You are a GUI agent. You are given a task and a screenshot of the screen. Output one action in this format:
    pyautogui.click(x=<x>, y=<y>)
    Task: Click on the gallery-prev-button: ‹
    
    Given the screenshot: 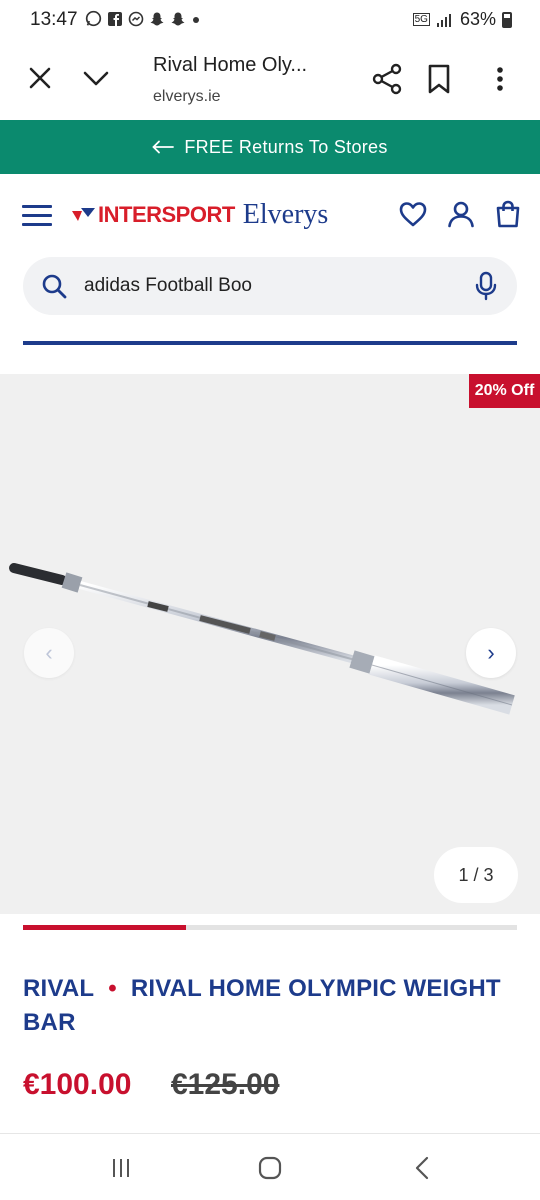 What is the action you would take?
    pyautogui.click(x=49, y=653)
    